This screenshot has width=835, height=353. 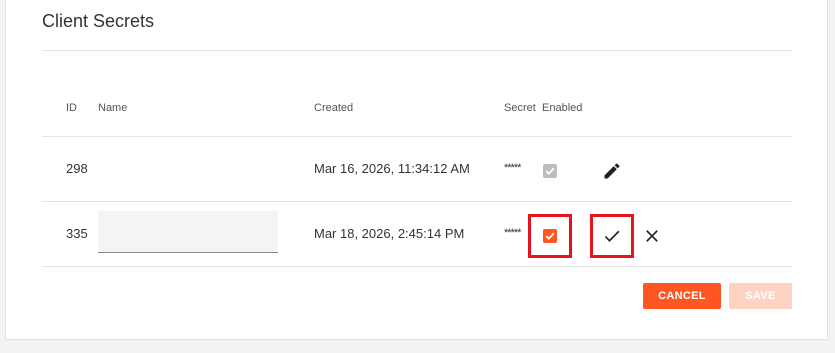 I want to click on close-icon, so click(x=652, y=236).